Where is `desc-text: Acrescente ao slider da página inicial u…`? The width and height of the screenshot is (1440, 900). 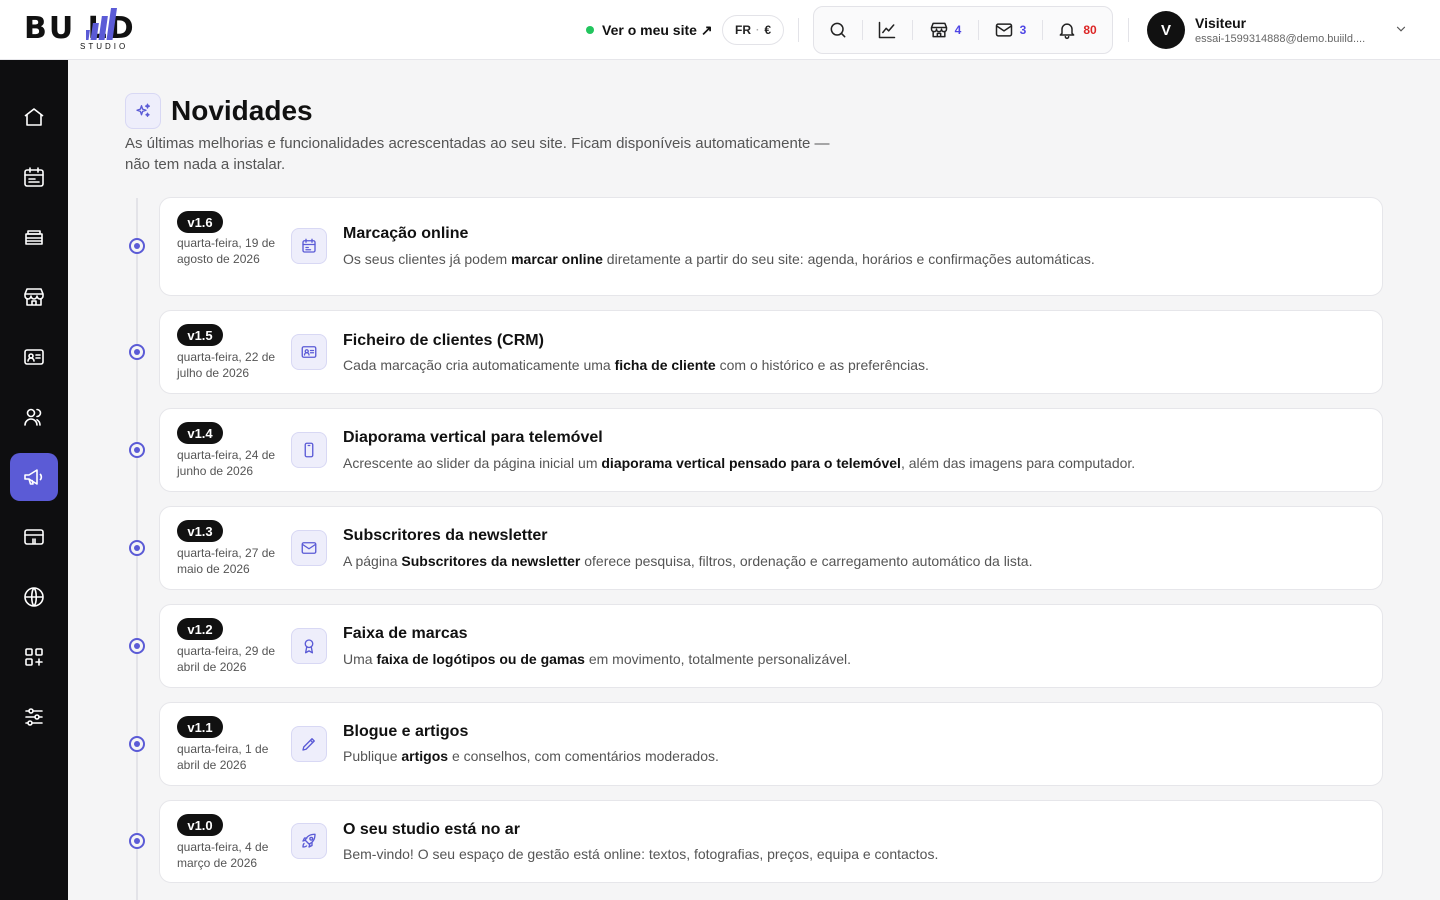
desc-text: Acrescente ao slider da página inicial u… is located at coordinates (472, 463).